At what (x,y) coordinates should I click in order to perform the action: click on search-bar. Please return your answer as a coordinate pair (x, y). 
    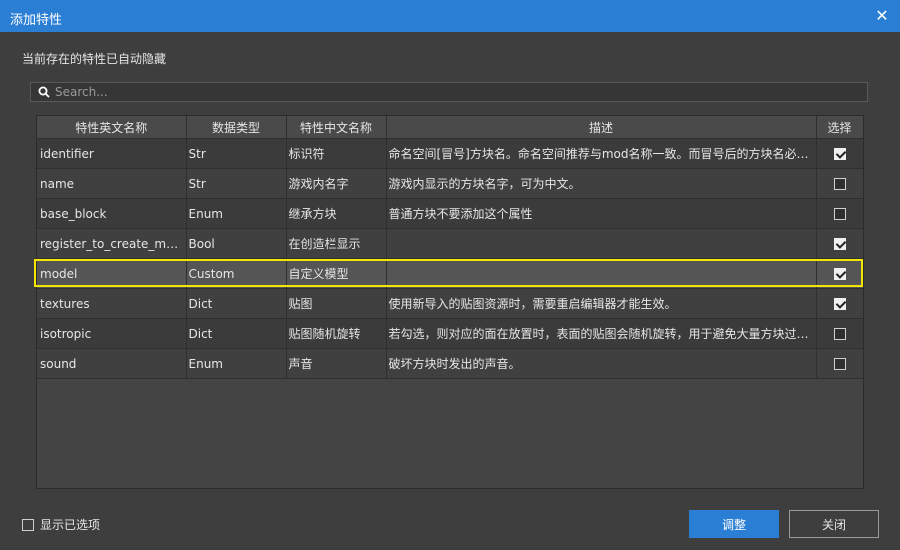
    Looking at the image, I should click on (449, 92).